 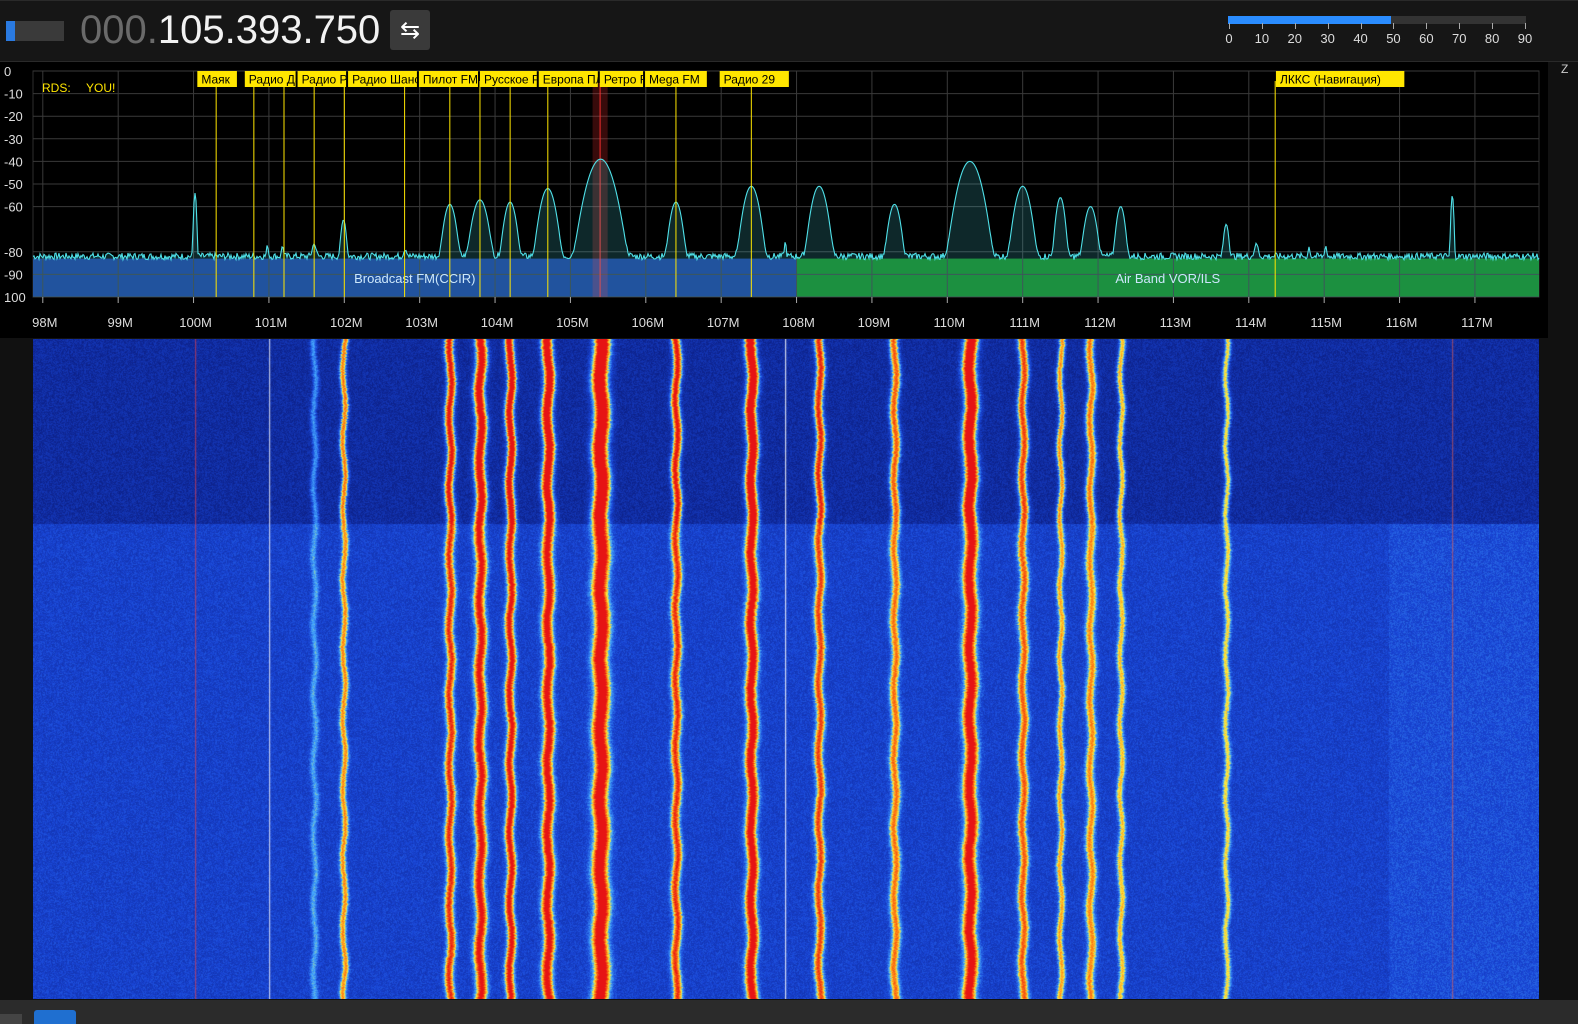 I want to click on x-tick-label: 102M, so click(x=346, y=322).